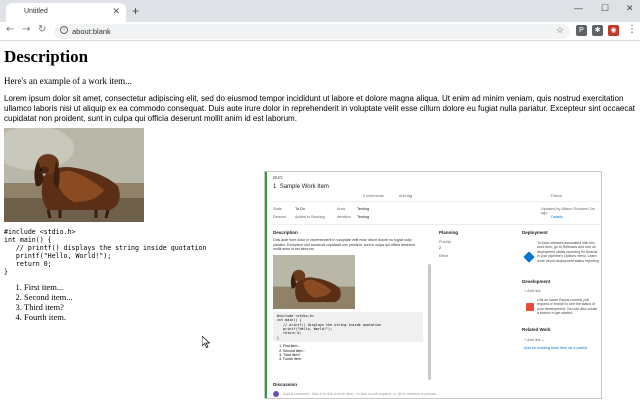 This screenshot has width=640, height=400. I want to click on planning-header: Planning, so click(448, 232).